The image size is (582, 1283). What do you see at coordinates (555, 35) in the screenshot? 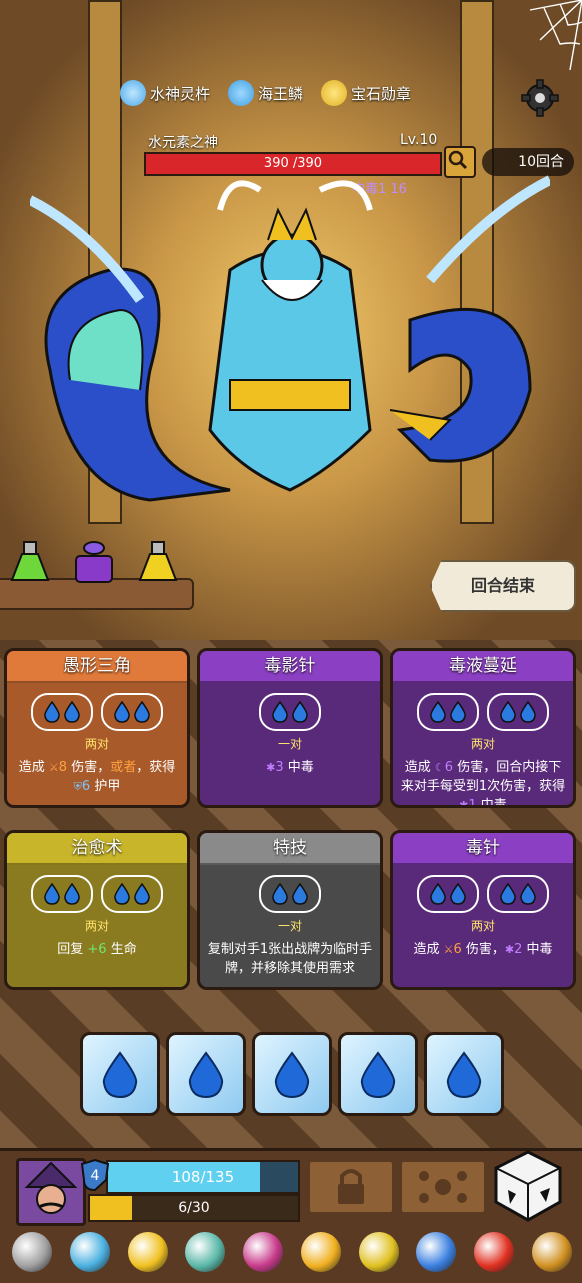
I see `spider-web-icon` at bounding box center [555, 35].